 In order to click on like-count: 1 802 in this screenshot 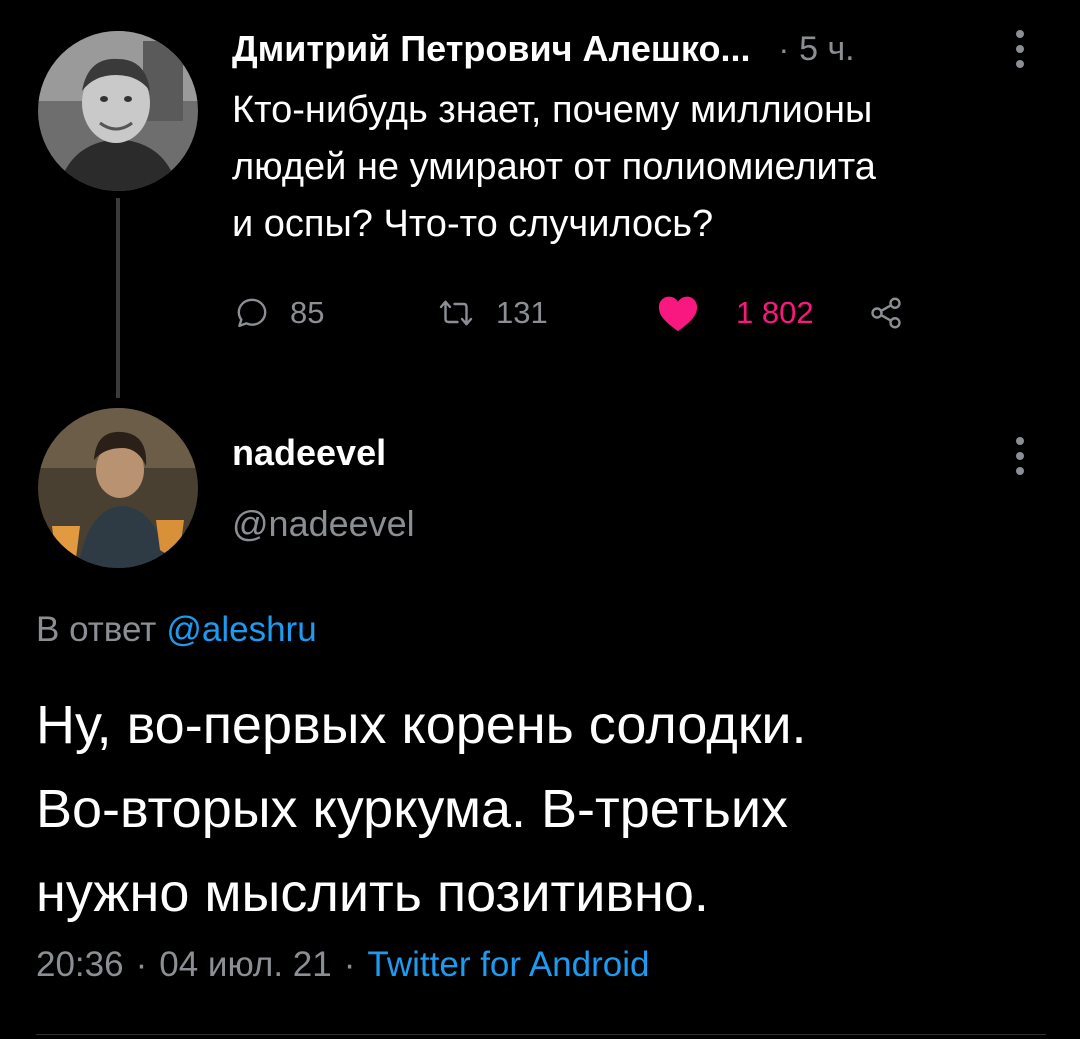, I will do `click(775, 312)`.